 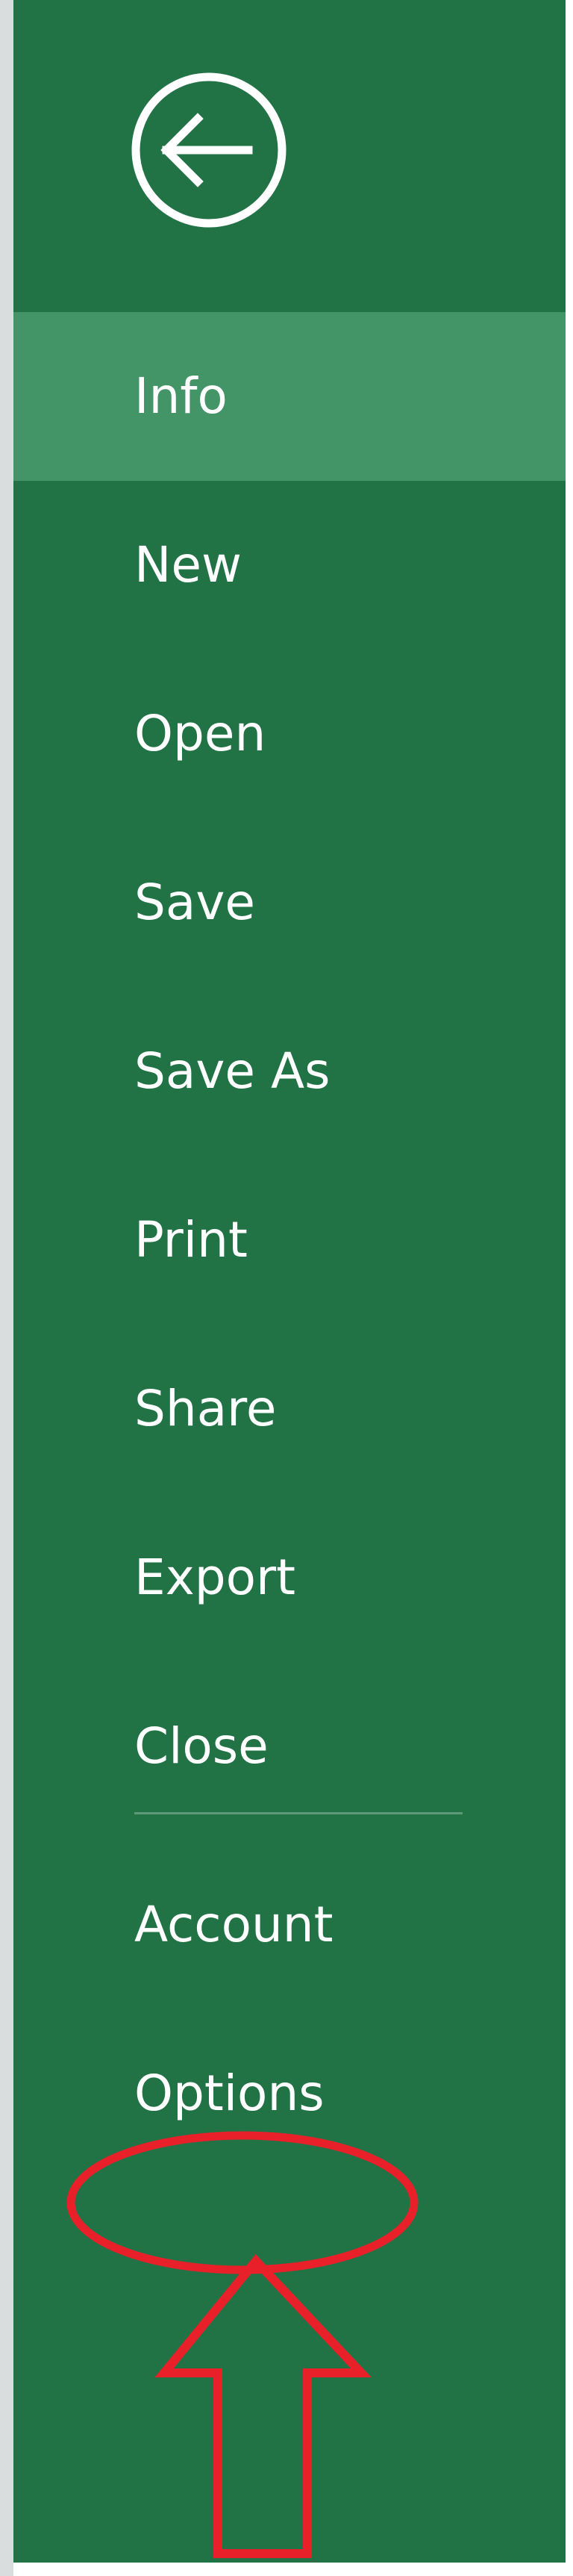 What do you see at coordinates (191, 1240) in the screenshot?
I see `nav-item-print-label: Print` at bounding box center [191, 1240].